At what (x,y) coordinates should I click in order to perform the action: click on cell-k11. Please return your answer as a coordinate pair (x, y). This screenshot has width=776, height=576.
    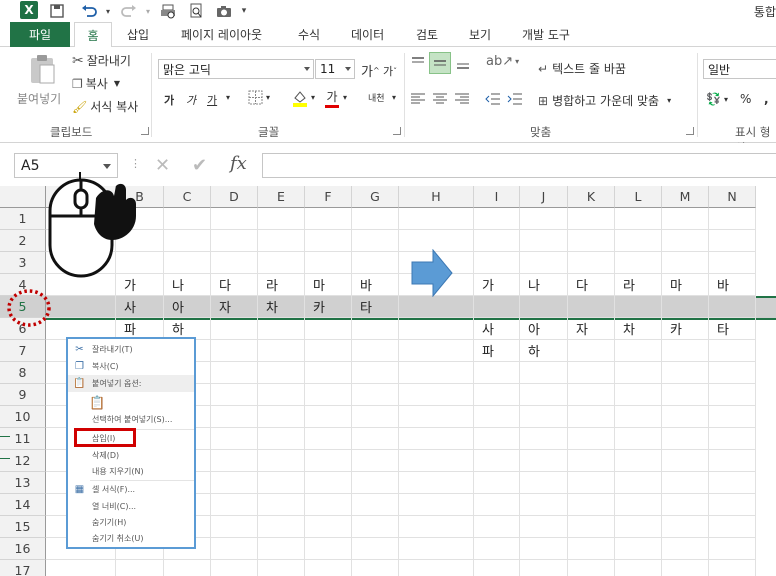
    Looking at the image, I should click on (591, 439).